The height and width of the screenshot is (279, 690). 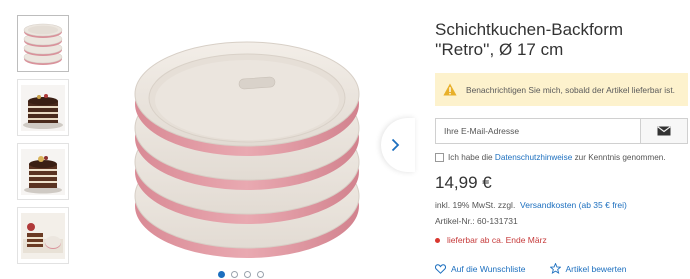 I want to click on rate-label: Artikel bewerten, so click(x=596, y=268).